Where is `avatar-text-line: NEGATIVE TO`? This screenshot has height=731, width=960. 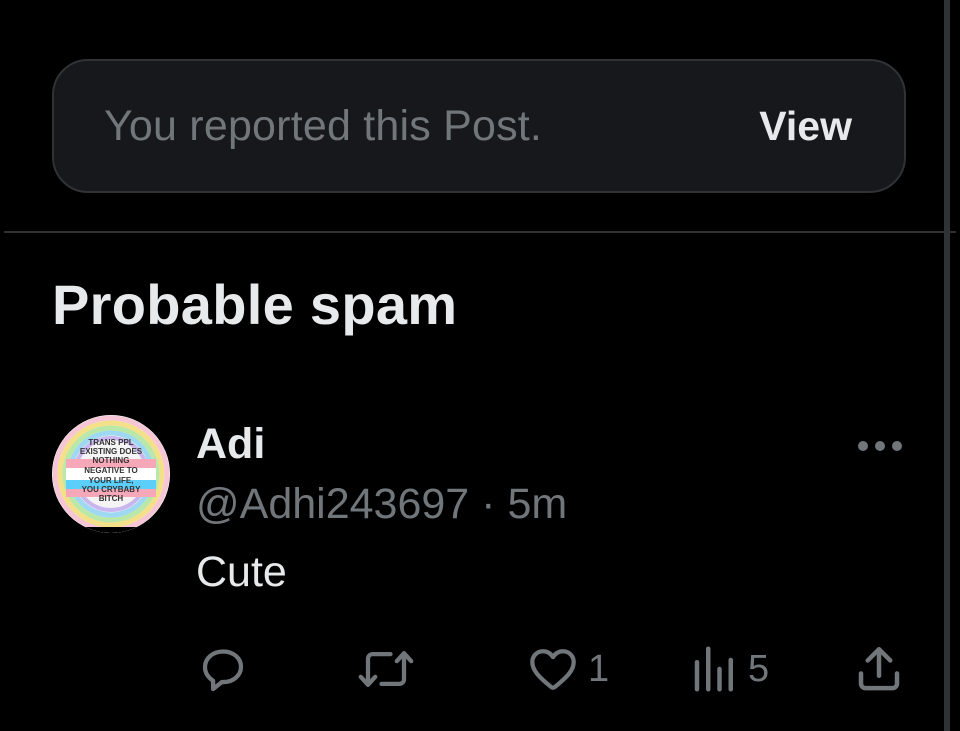
avatar-text-line: NEGATIVE TO is located at coordinates (111, 470).